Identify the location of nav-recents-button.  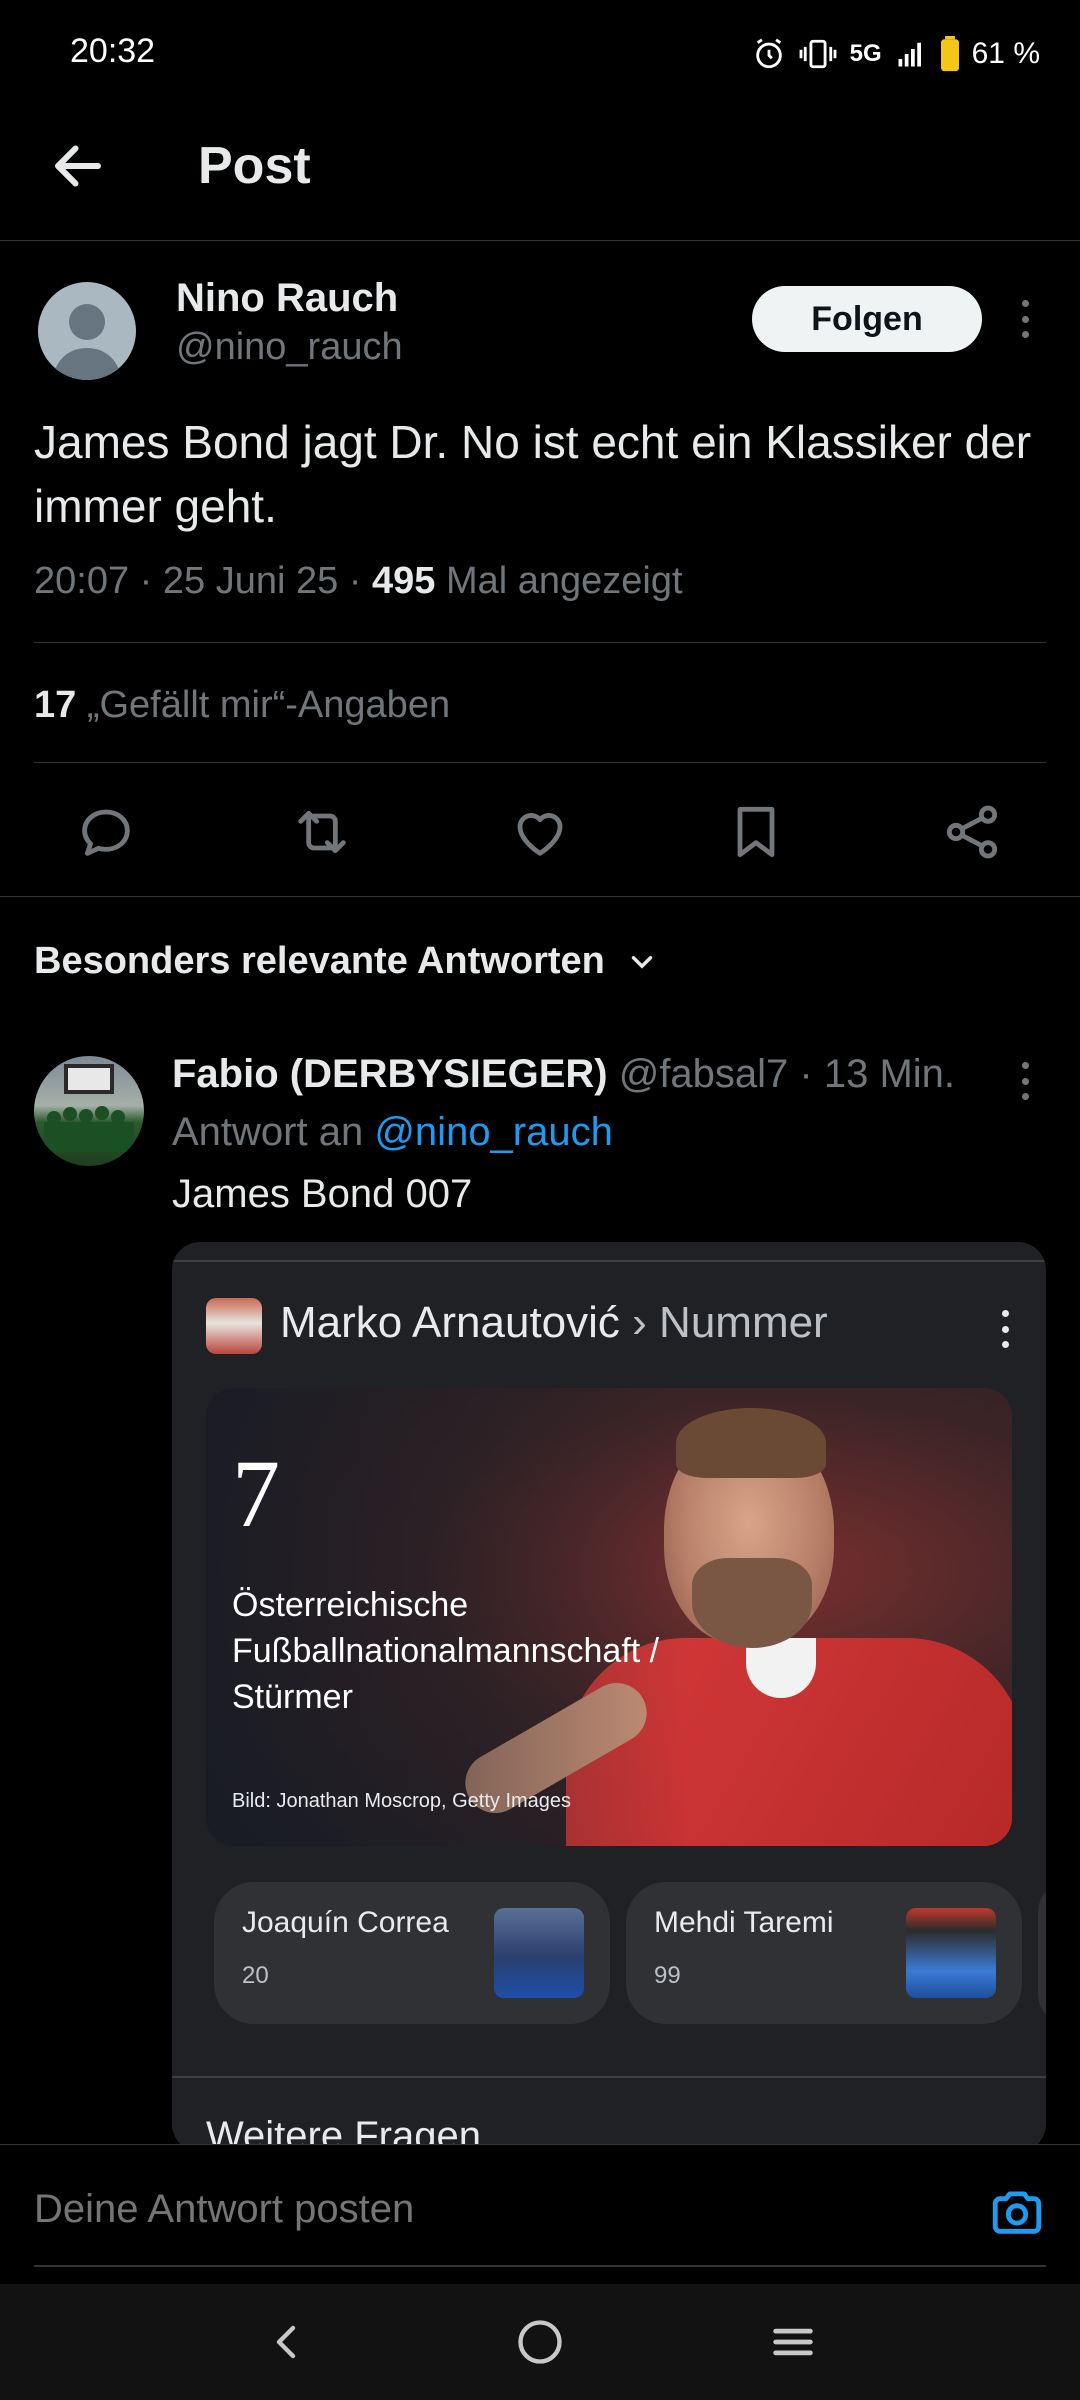
(793, 2342).